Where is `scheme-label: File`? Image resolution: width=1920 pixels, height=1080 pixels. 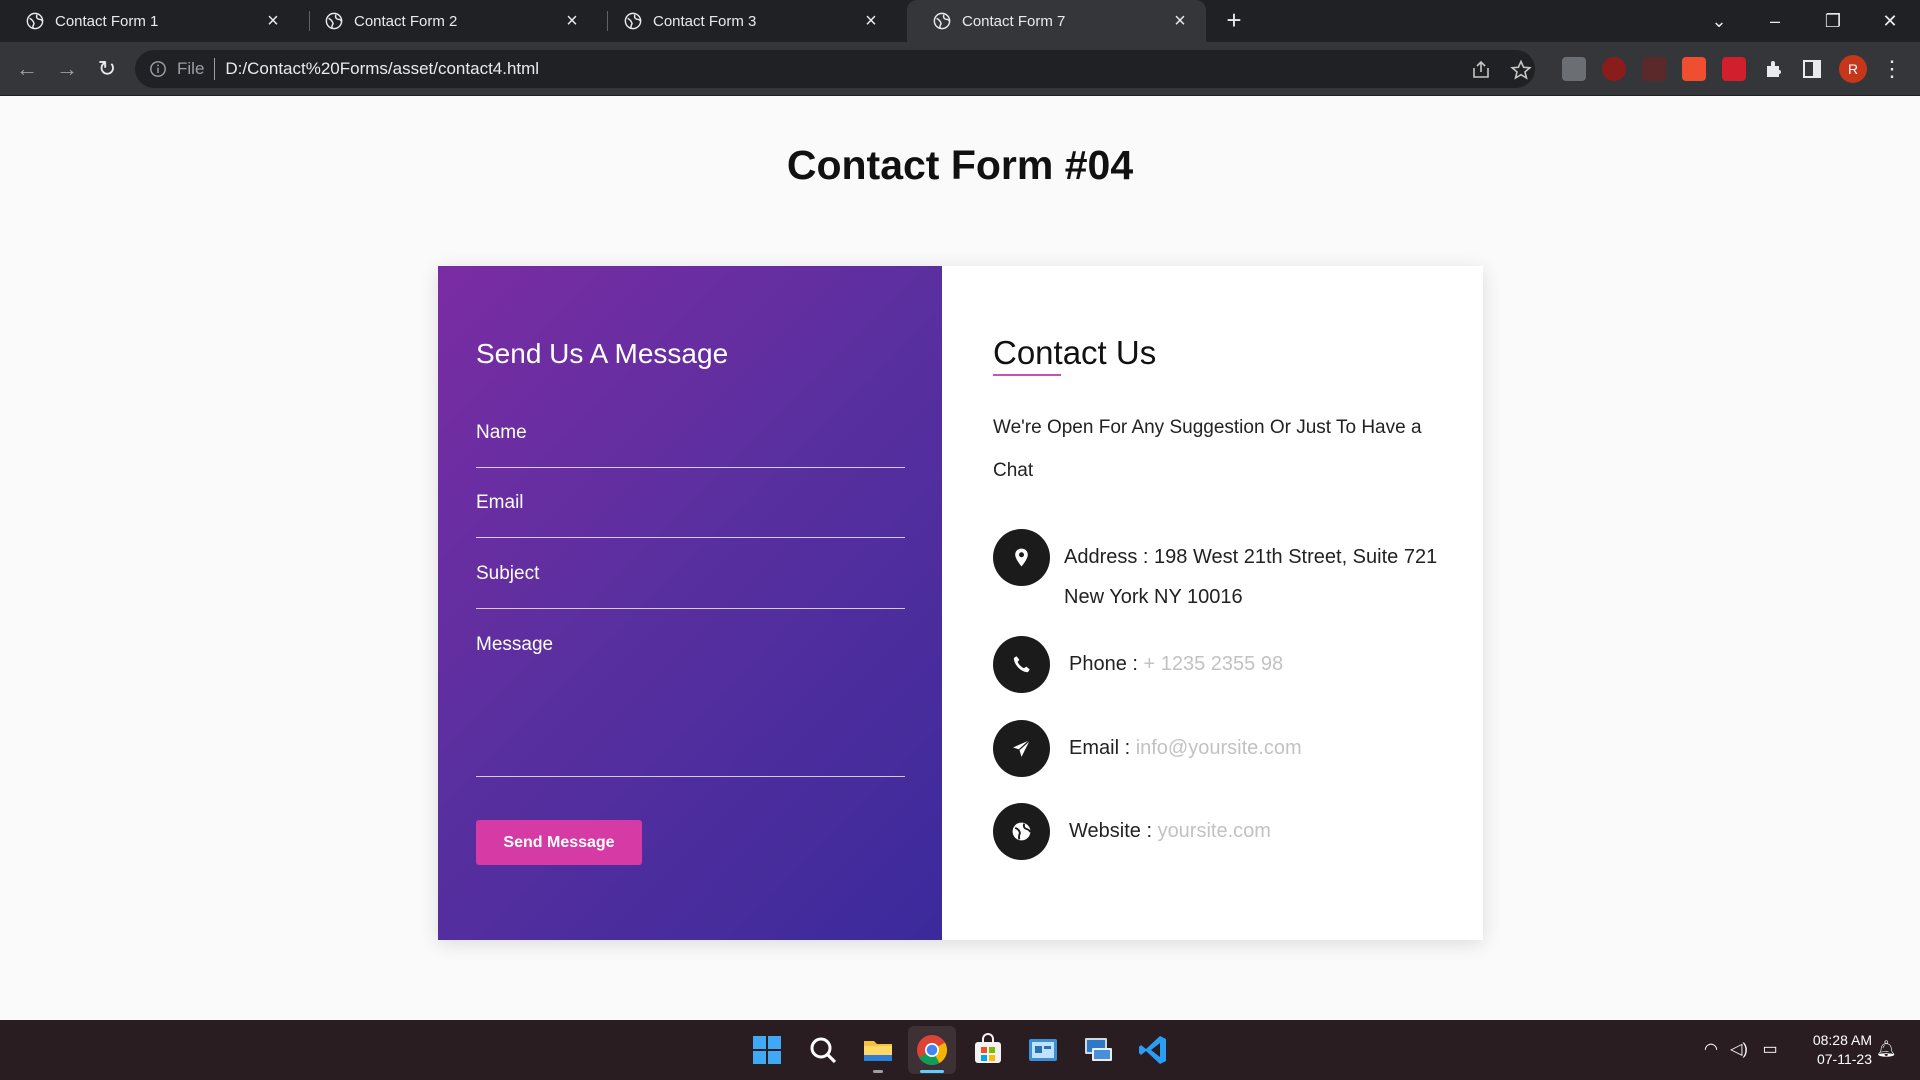
scheme-label: File is located at coordinates (191, 68).